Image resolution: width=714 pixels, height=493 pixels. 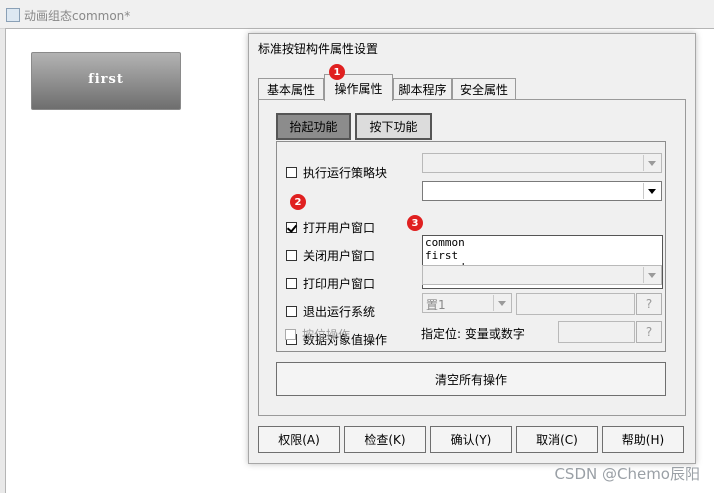 I want to click on action-row-bit-op: 按位操作, so click(x=317, y=334).